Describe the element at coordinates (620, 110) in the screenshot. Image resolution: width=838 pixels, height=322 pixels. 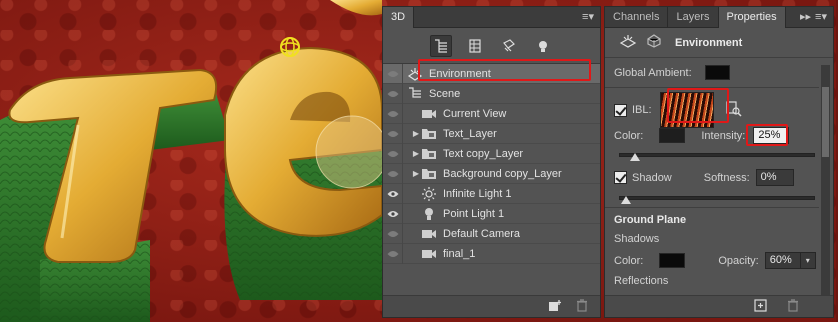
I see `ibl-checkbox` at that location.